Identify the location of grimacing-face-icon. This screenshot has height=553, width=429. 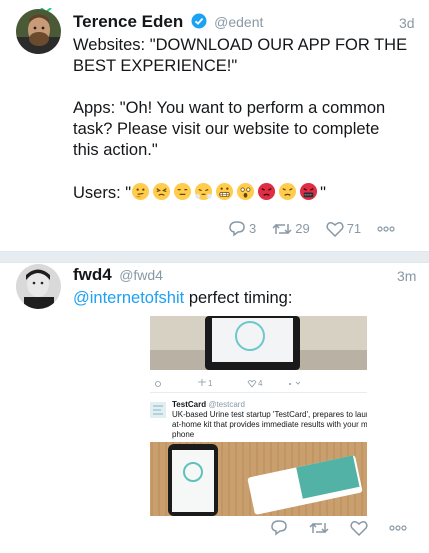
(225, 191).